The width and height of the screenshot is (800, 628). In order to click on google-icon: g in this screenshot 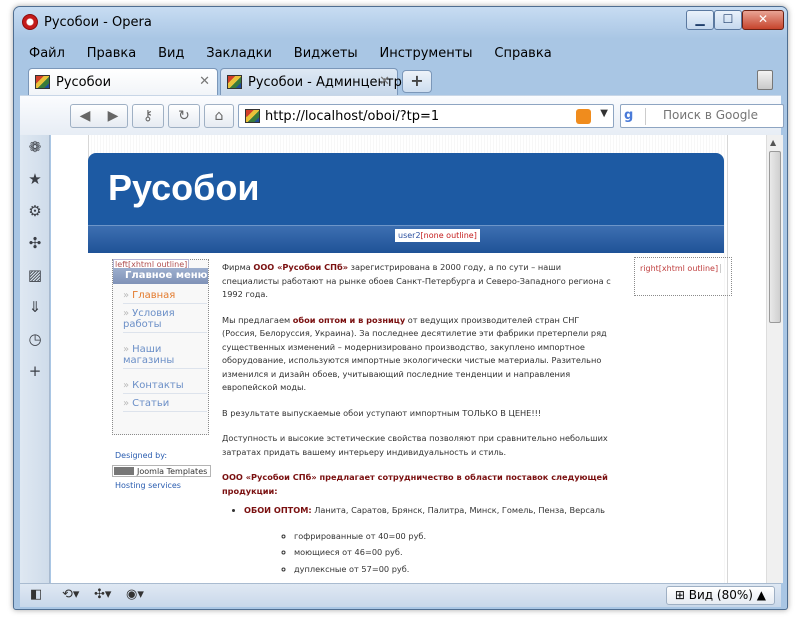, I will do `click(635, 116)`.